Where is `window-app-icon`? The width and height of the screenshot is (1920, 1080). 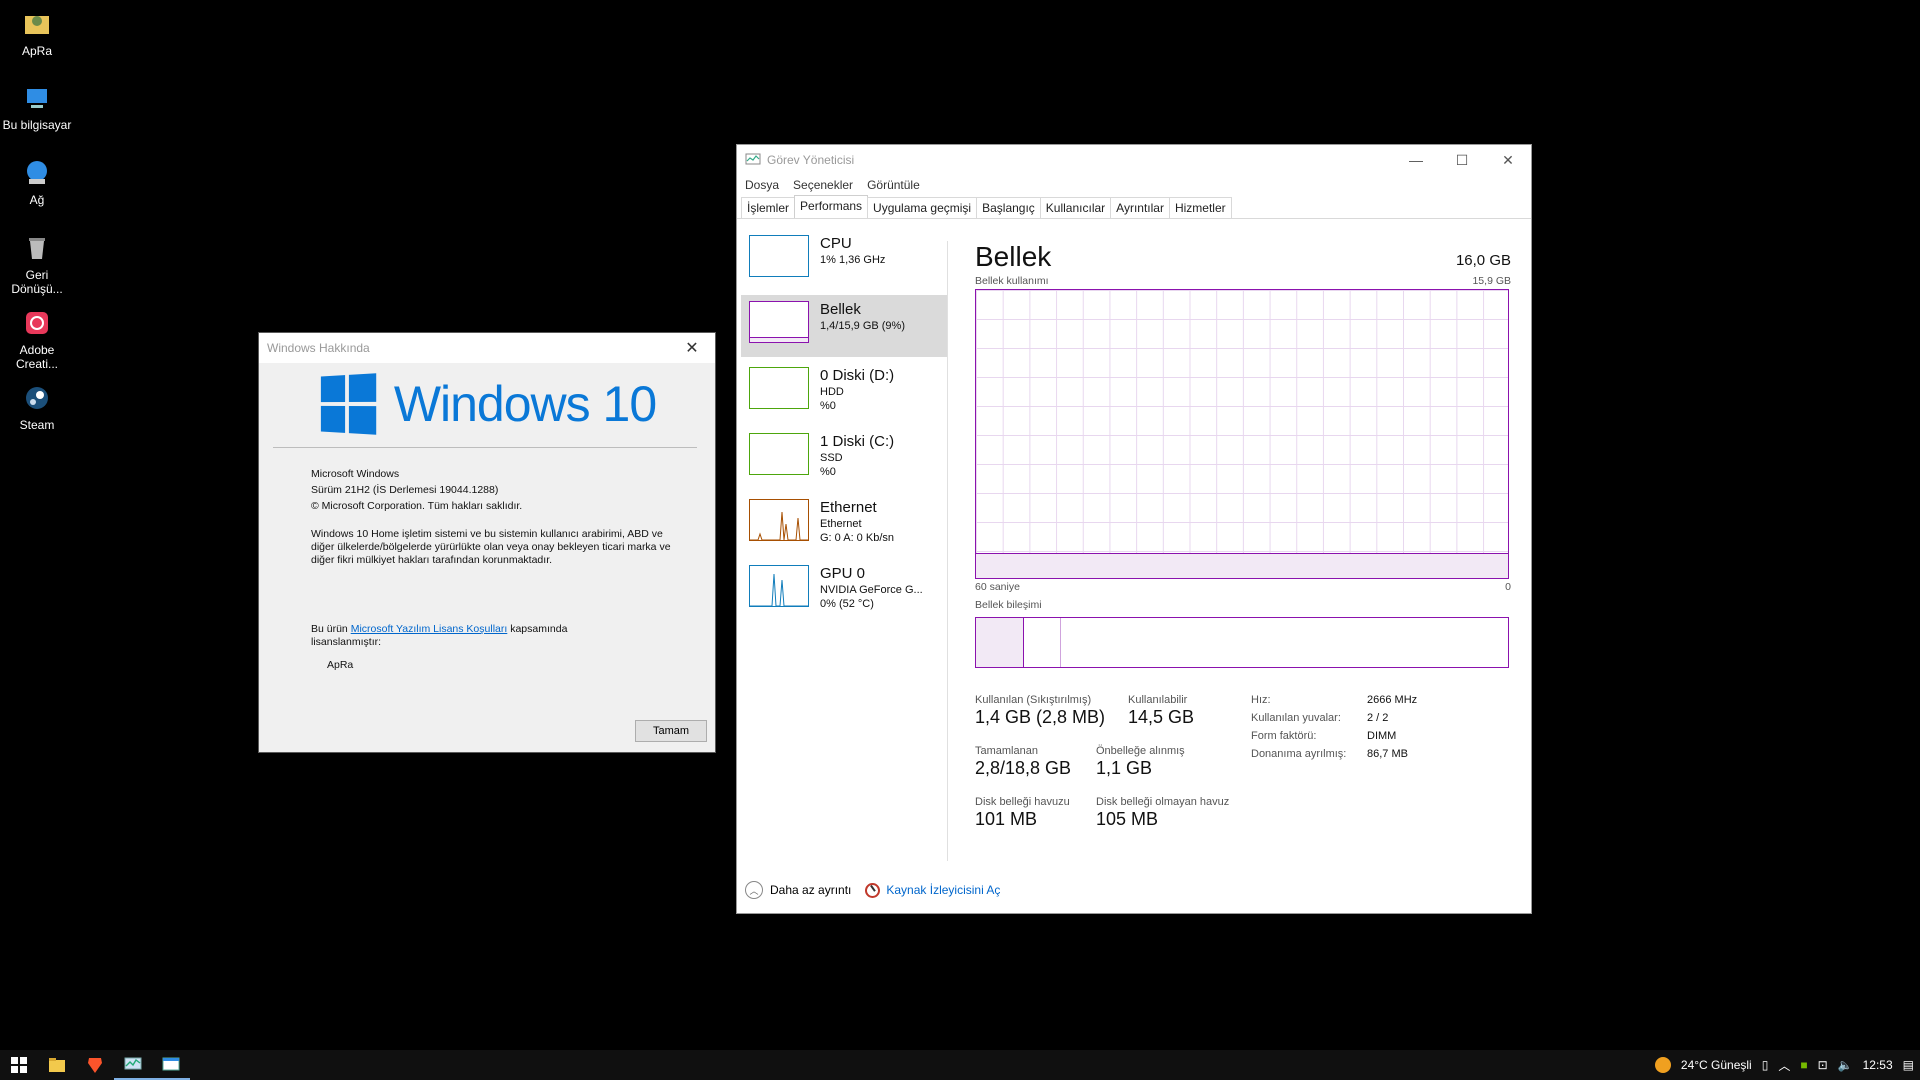
window-app-icon is located at coordinates (171, 1064).